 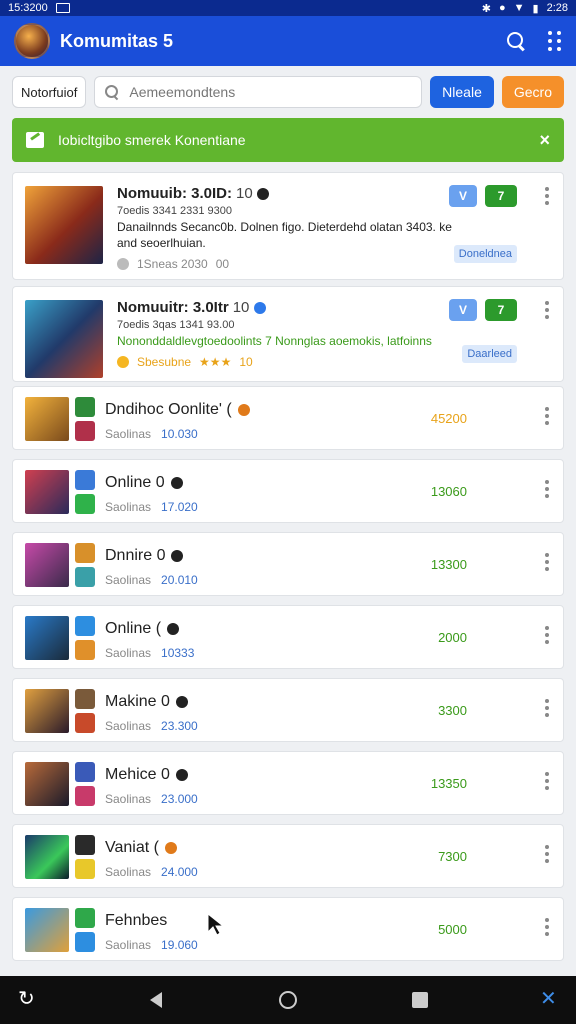 I want to click on status-bar: 15:3200 ✱ ● ▼ ▮ 2:28, so click(x=288, y=8).